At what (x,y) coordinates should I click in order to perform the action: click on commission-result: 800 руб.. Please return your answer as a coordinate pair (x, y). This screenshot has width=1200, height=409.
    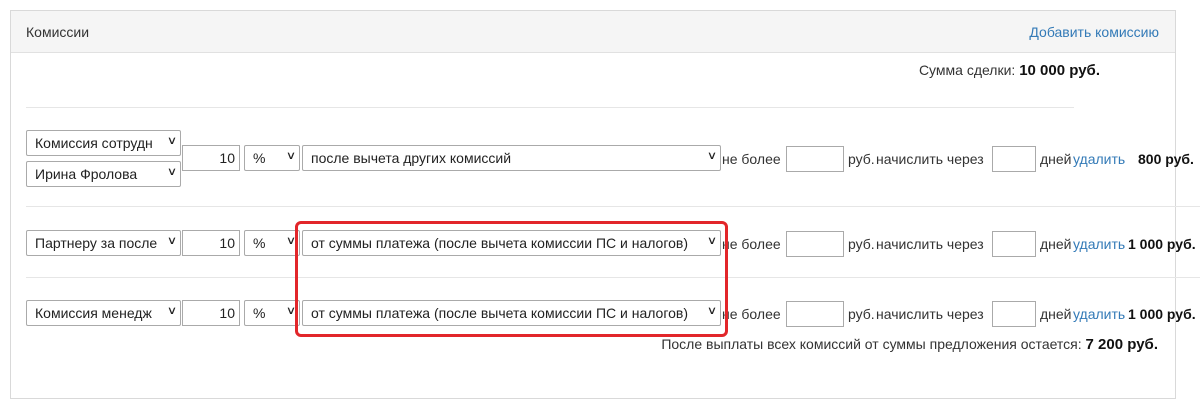
    Looking at the image, I should click on (1166, 159).